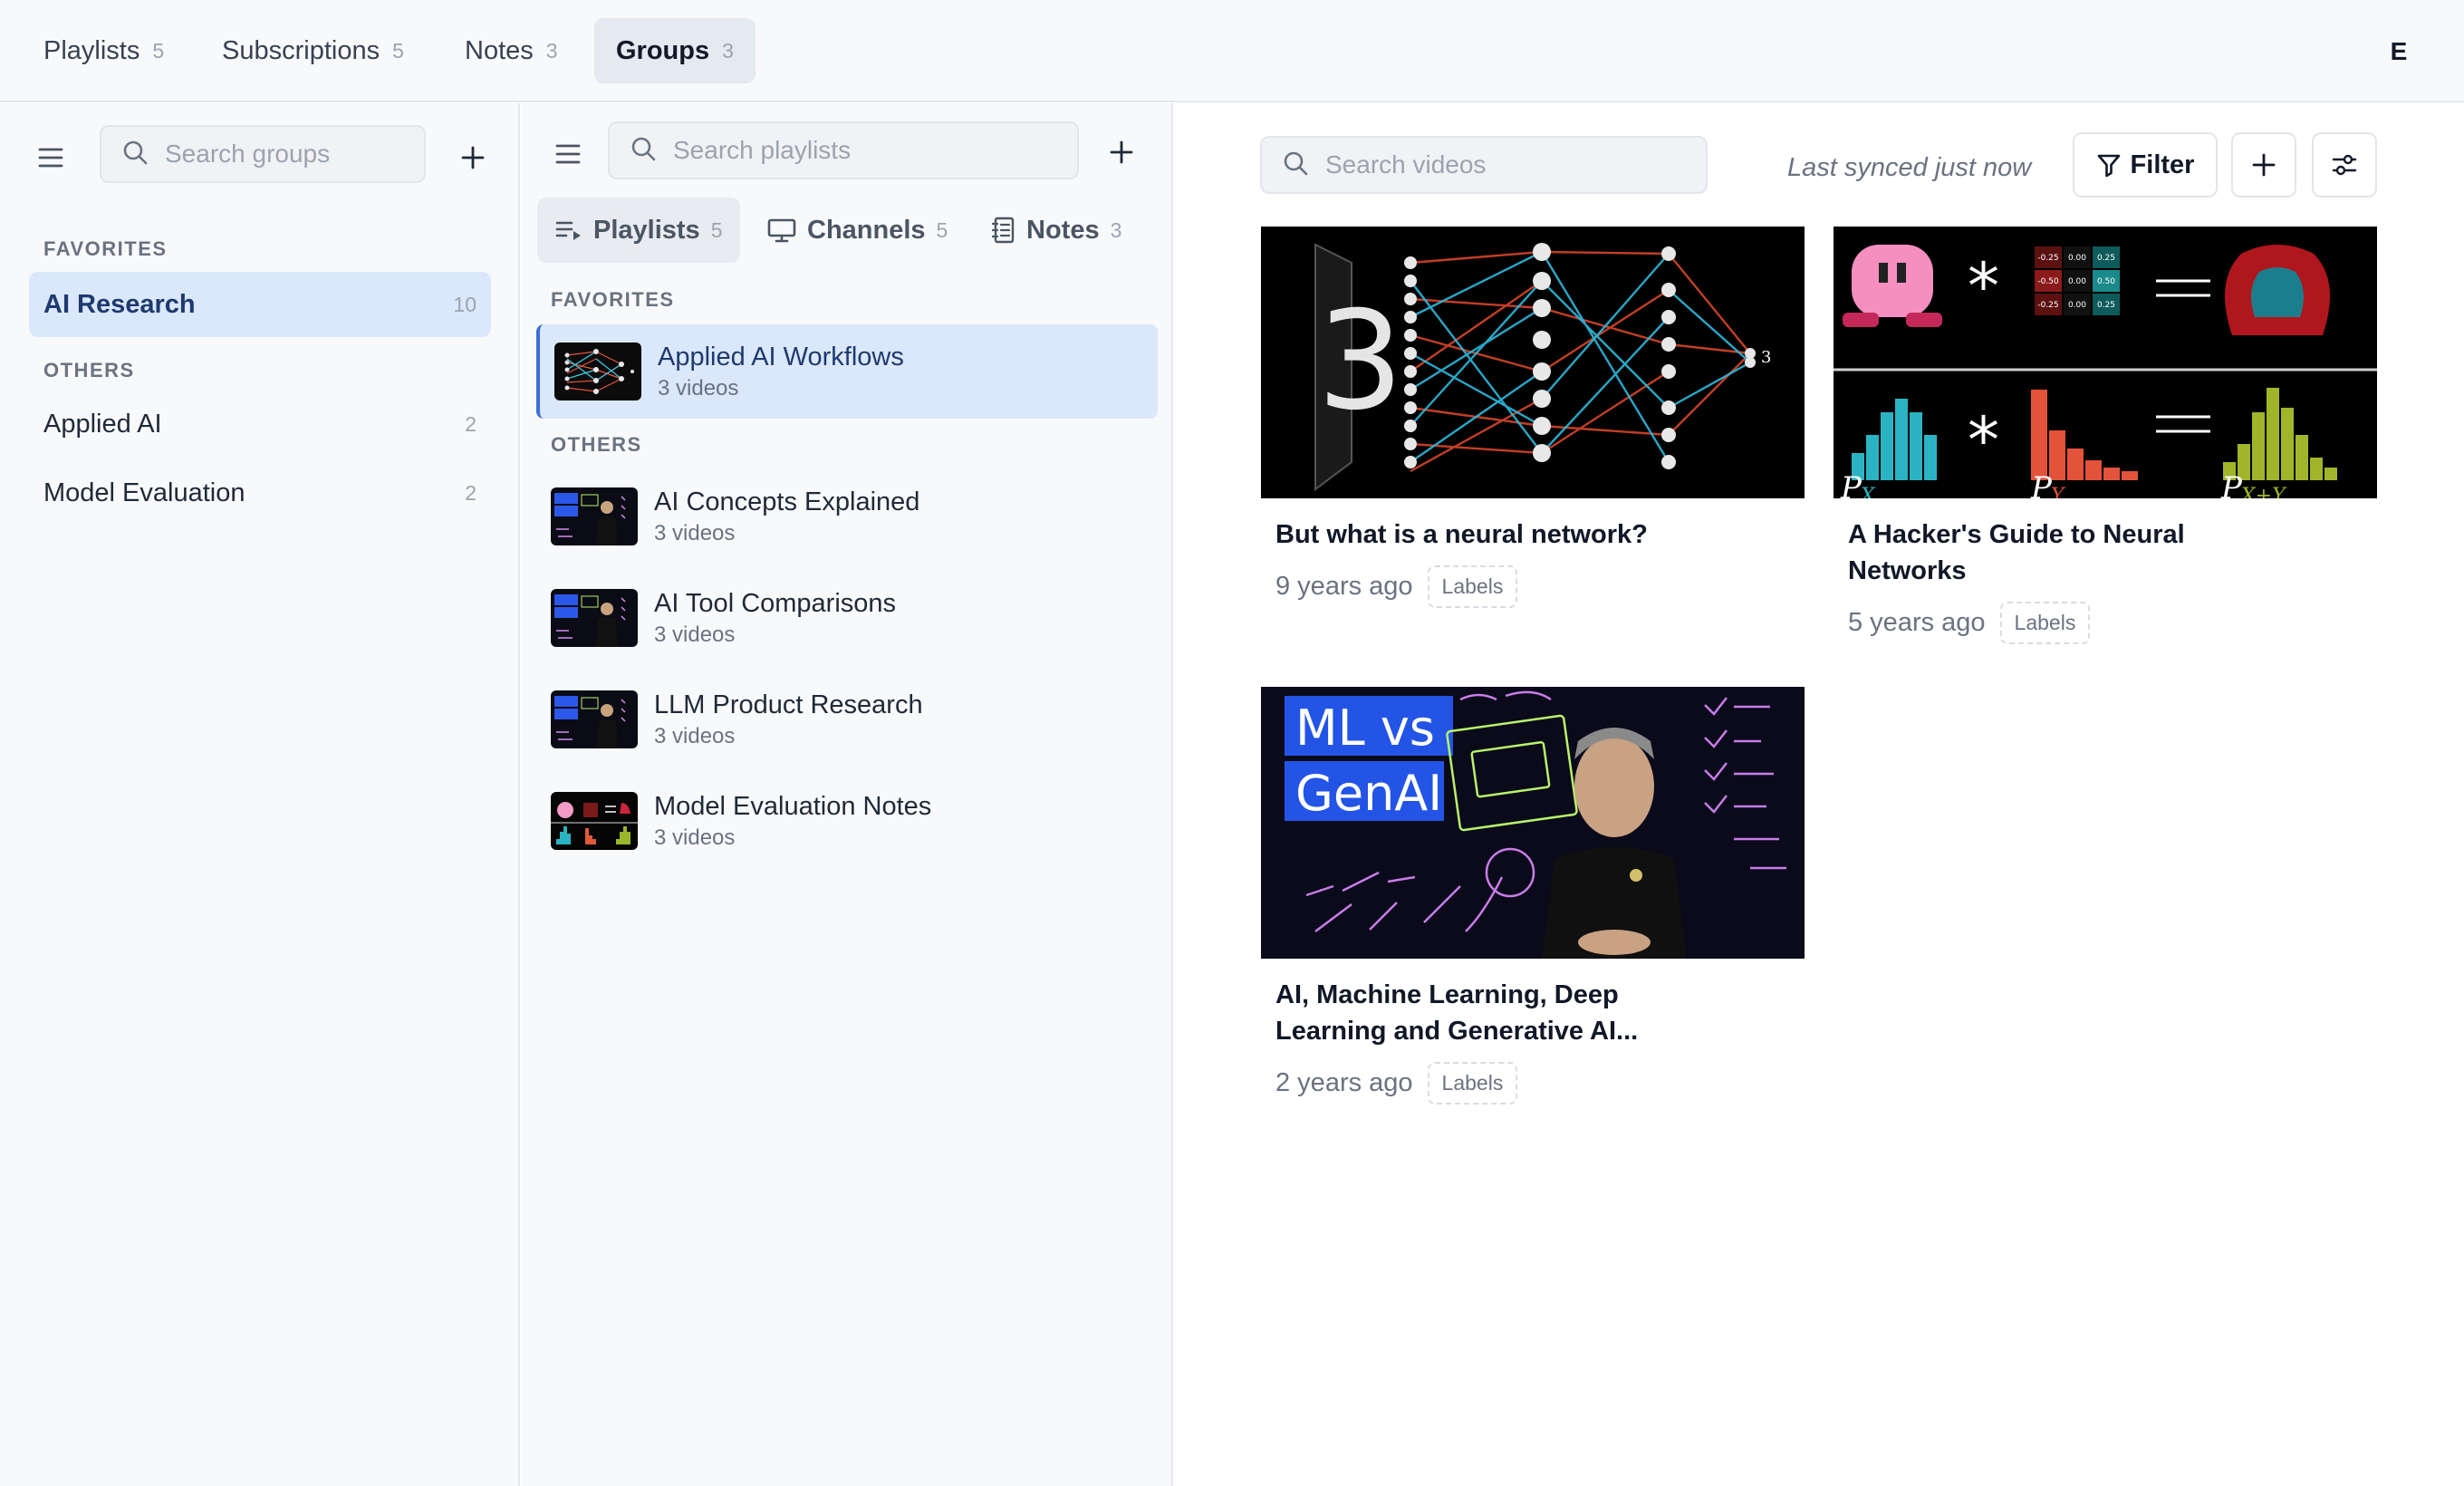 The image size is (2464, 1486). Describe the element at coordinates (2058, 491) in the screenshot. I see `py-subscript: Y` at that location.